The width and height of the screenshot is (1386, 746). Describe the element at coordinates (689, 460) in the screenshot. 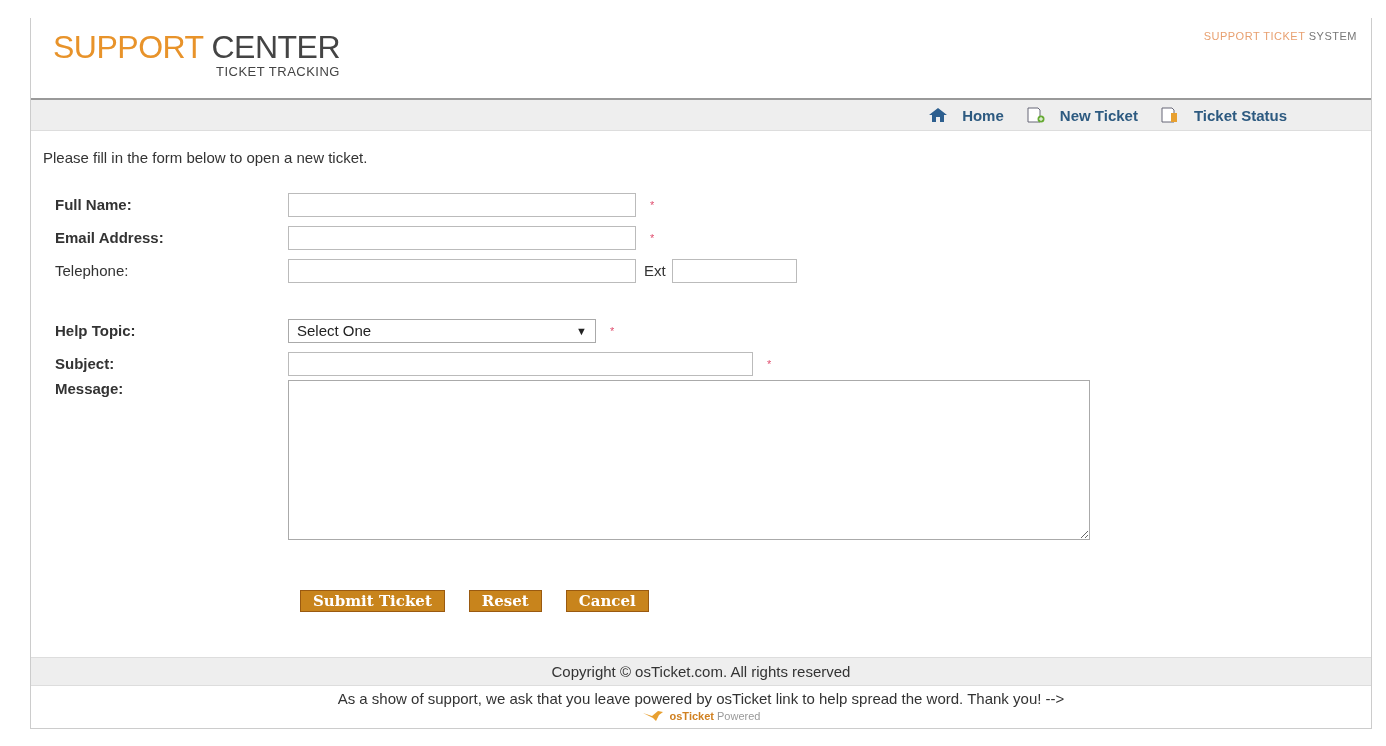

I see `message-field` at that location.